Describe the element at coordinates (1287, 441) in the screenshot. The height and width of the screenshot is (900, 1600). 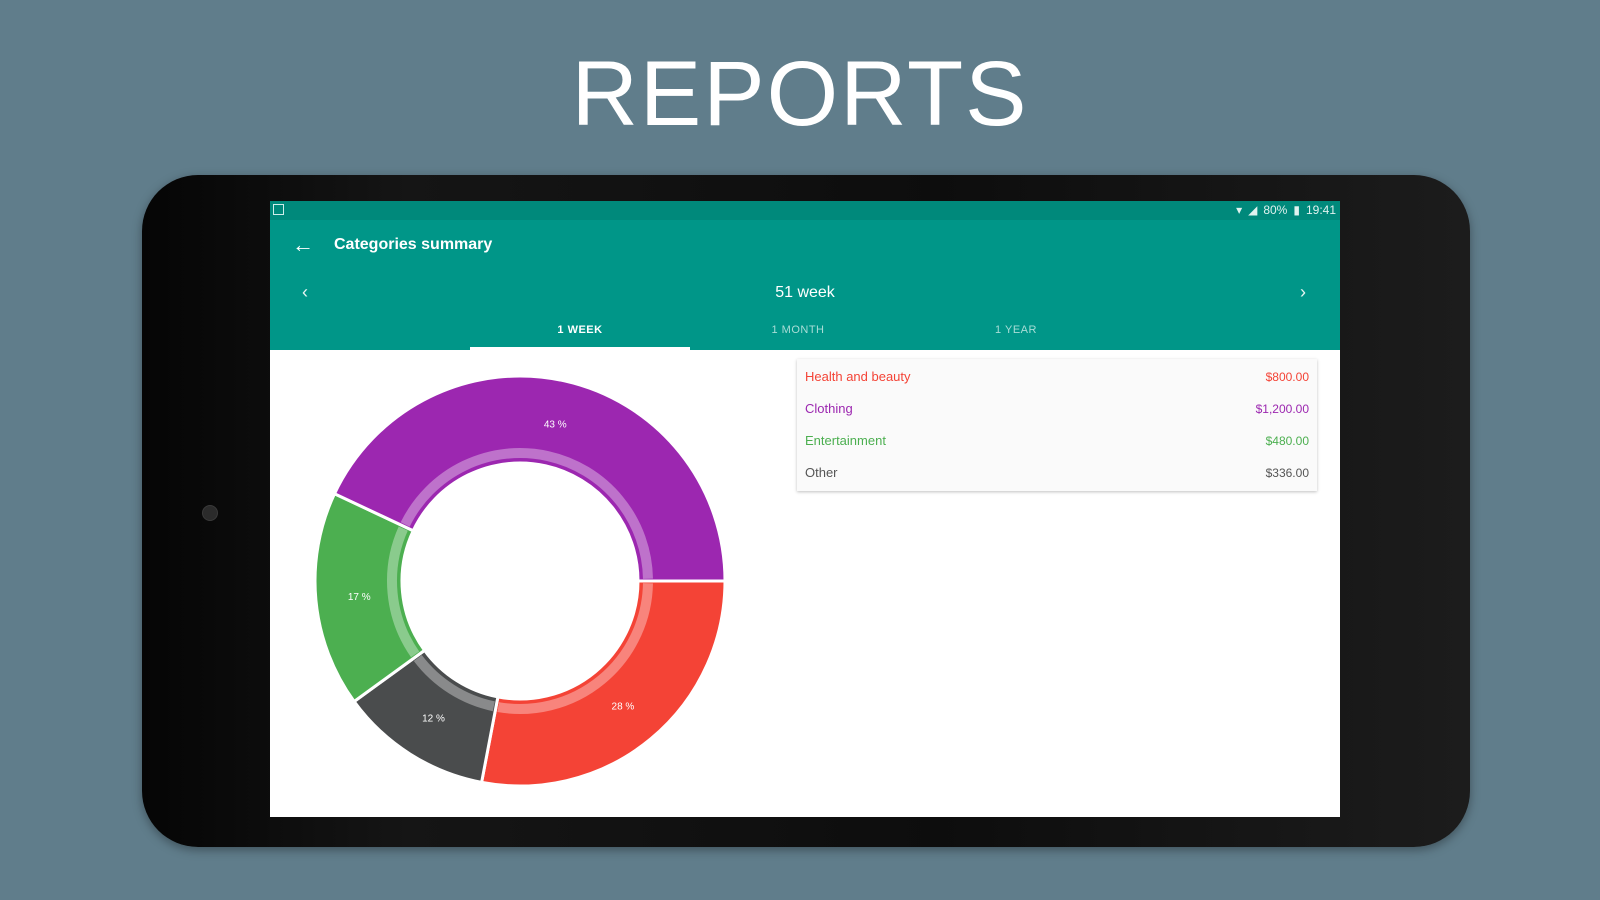
I see `legend-amount: $480.00` at that location.